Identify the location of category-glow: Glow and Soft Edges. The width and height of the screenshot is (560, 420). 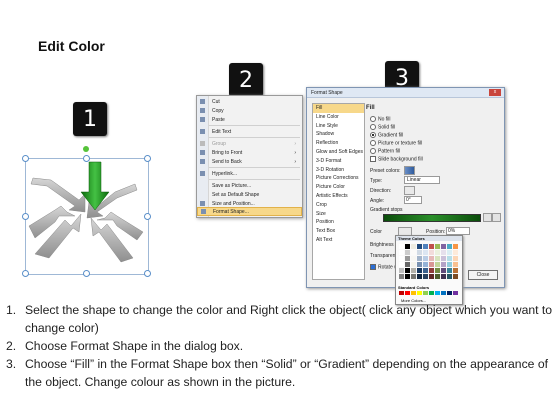
(338, 152).